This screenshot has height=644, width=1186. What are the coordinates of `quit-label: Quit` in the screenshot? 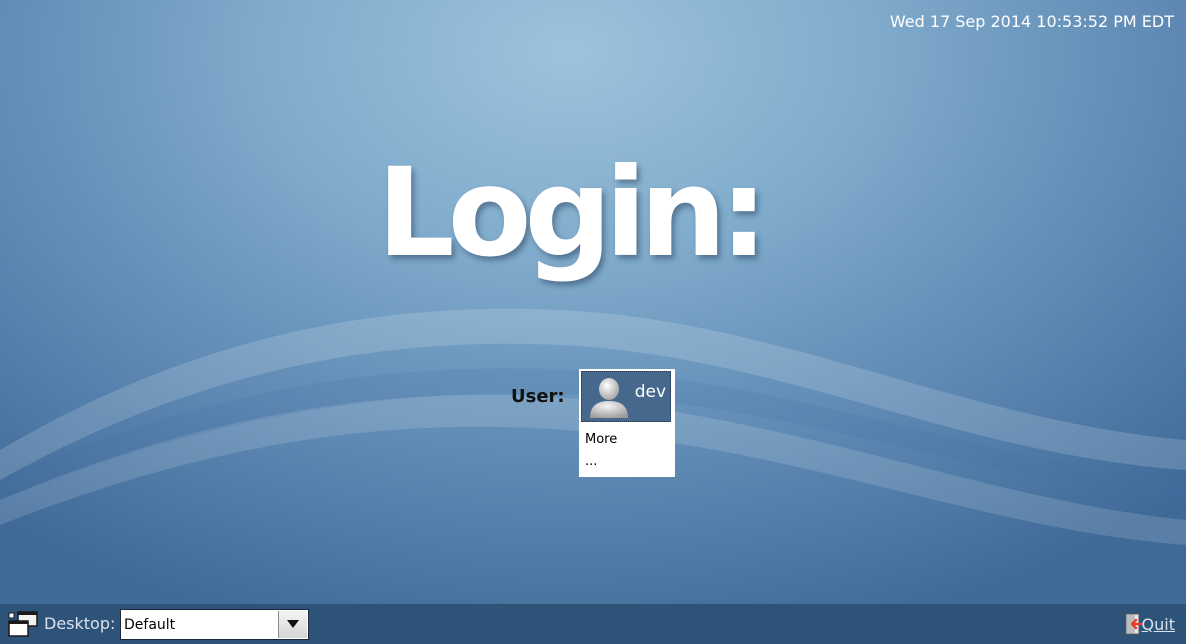 It's located at (1158, 624).